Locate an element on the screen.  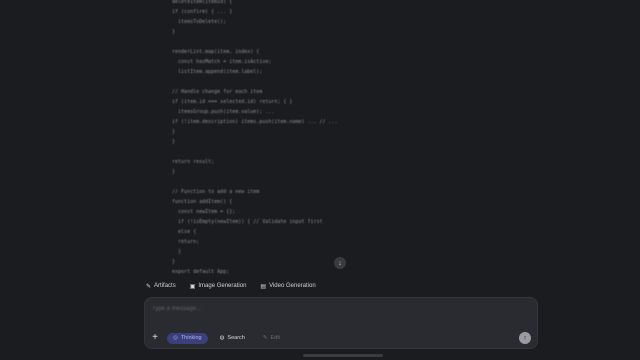
code-line: const newItem = {}; is located at coordinates (201, 212).